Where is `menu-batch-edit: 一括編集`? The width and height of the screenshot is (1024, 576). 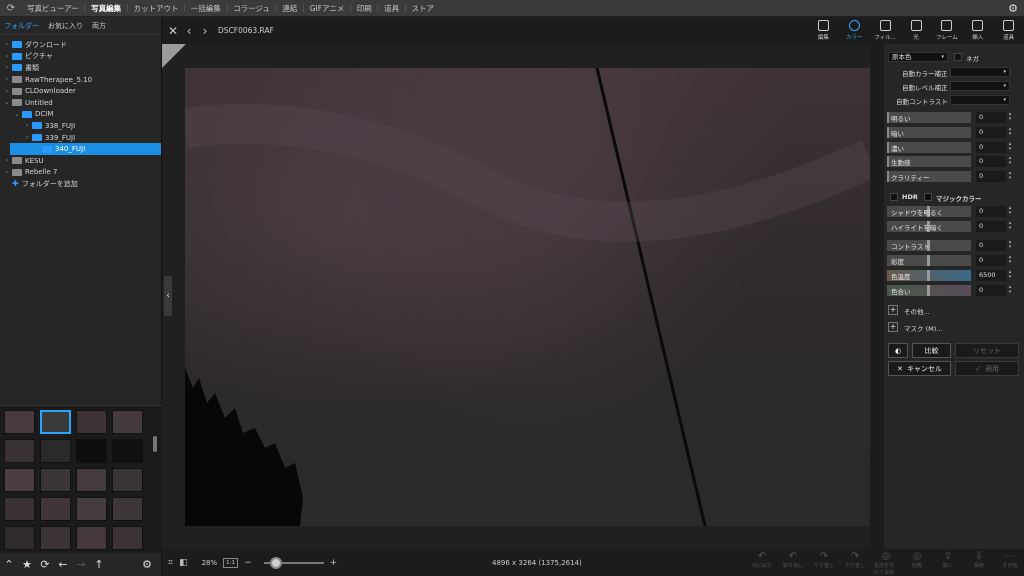 menu-batch-edit: 一括編集 is located at coordinates (206, 8).